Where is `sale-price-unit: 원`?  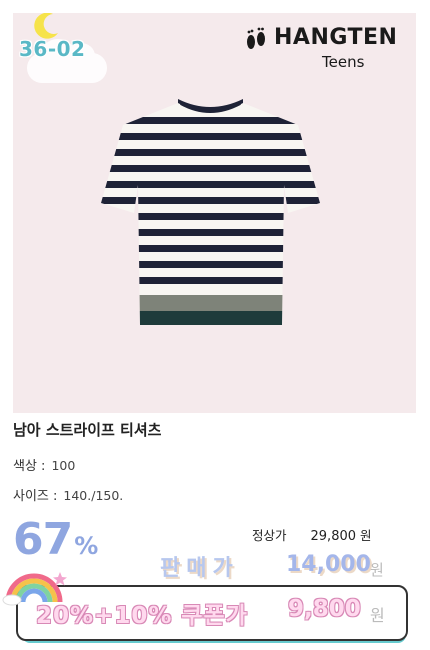 sale-price-unit: 원 is located at coordinates (377, 570).